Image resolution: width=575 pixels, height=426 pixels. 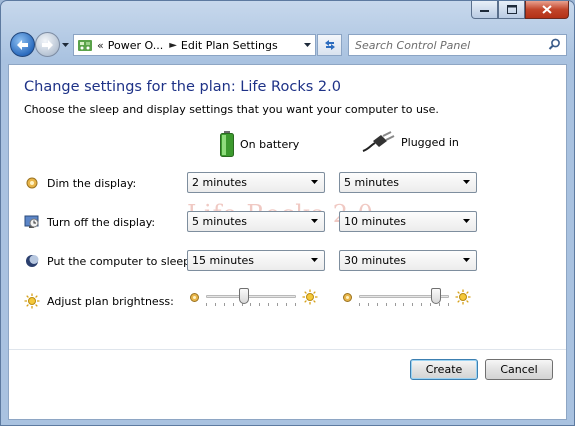 What do you see at coordinates (101, 222) in the screenshot?
I see `row-label-turn-off-display: Turn off the display:` at bounding box center [101, 222].